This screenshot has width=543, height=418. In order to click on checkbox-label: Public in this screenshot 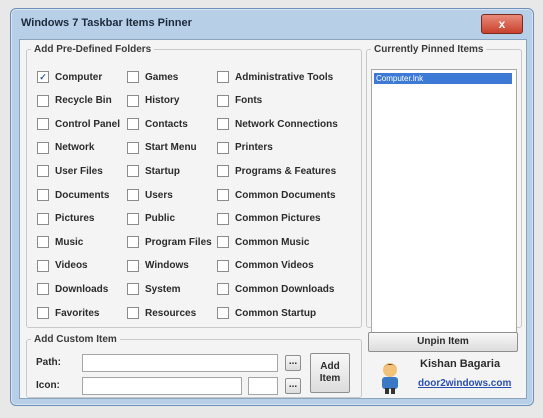, I will do `click(160, 219)`.